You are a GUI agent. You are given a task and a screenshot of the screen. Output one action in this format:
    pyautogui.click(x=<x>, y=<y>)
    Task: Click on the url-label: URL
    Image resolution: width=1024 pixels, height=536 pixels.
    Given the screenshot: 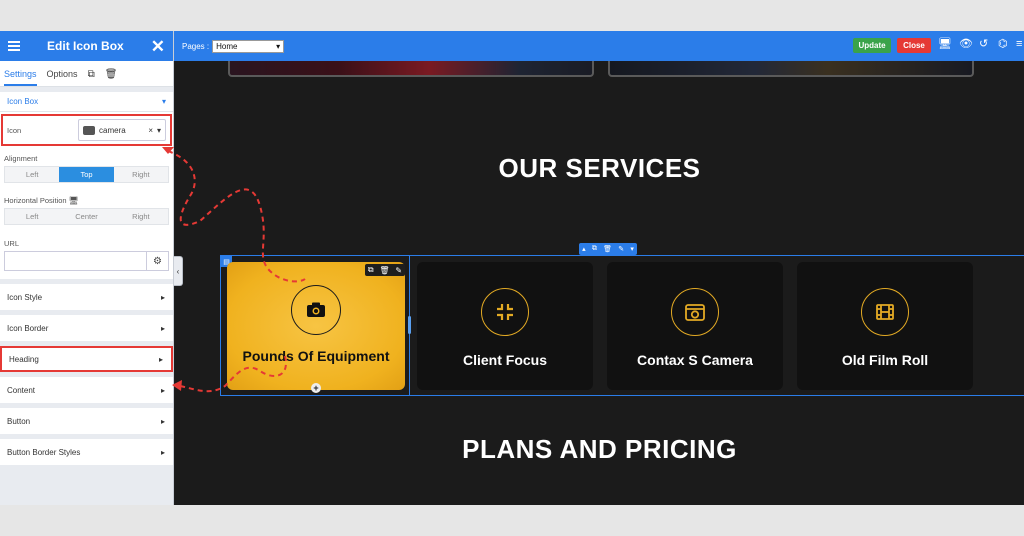 What is the action you would take?
    pyautogui.click(x=12, y=243)
    